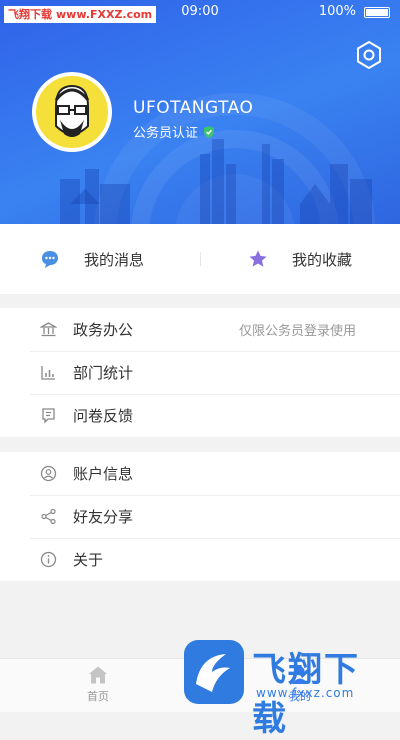 The image size is (400, 740). What do you see at coordinates (103, 517) in the screenshot?
I see `menu-label: 好友分享` at bounding box center [103, 517].